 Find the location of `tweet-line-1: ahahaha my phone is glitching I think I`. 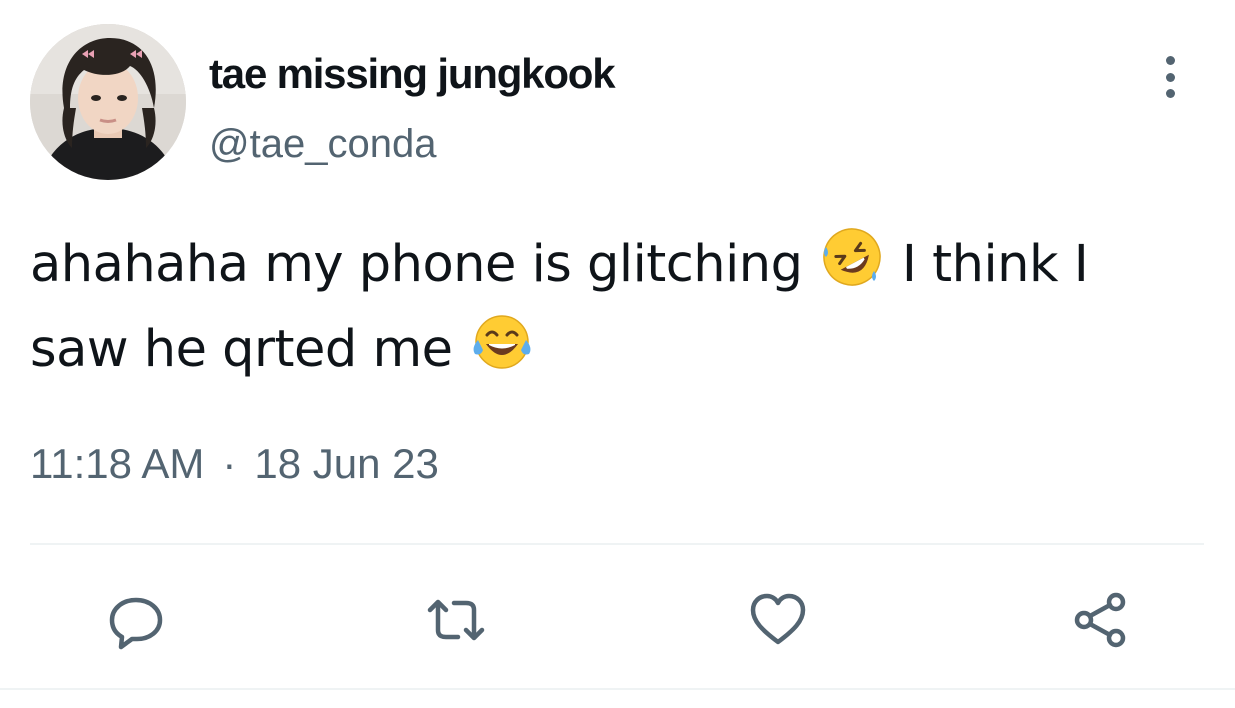

tweet-line-1: ahahaha my phone is glitching I think I is located at coordinates (615, 264).